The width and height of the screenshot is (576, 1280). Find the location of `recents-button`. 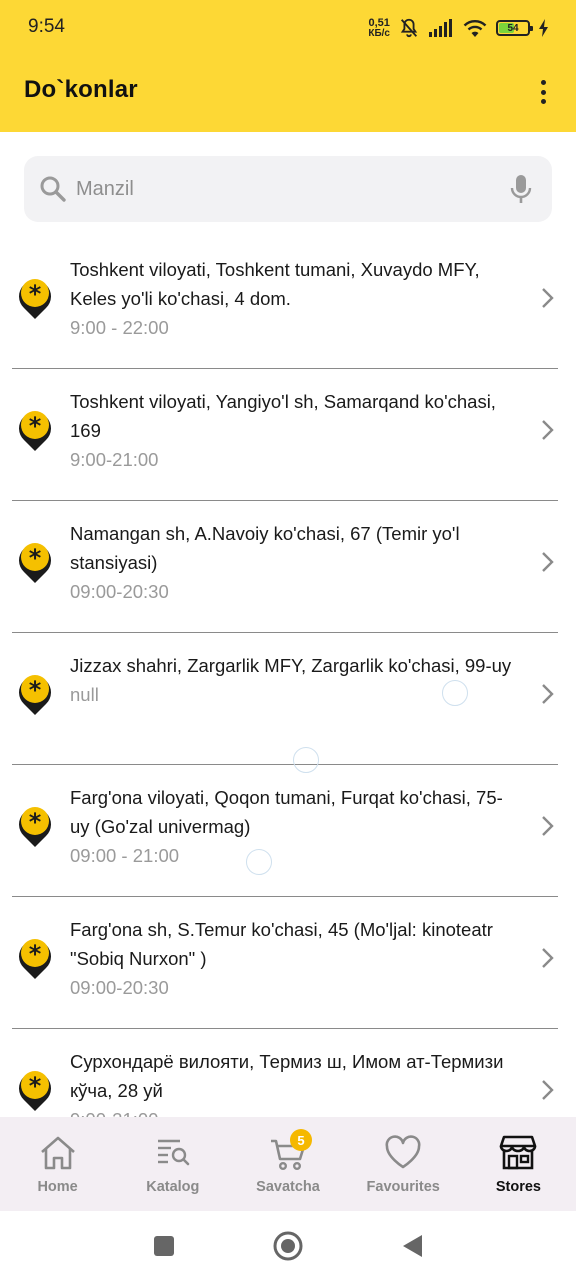

recents-button is located at coordinates (164, 1246).